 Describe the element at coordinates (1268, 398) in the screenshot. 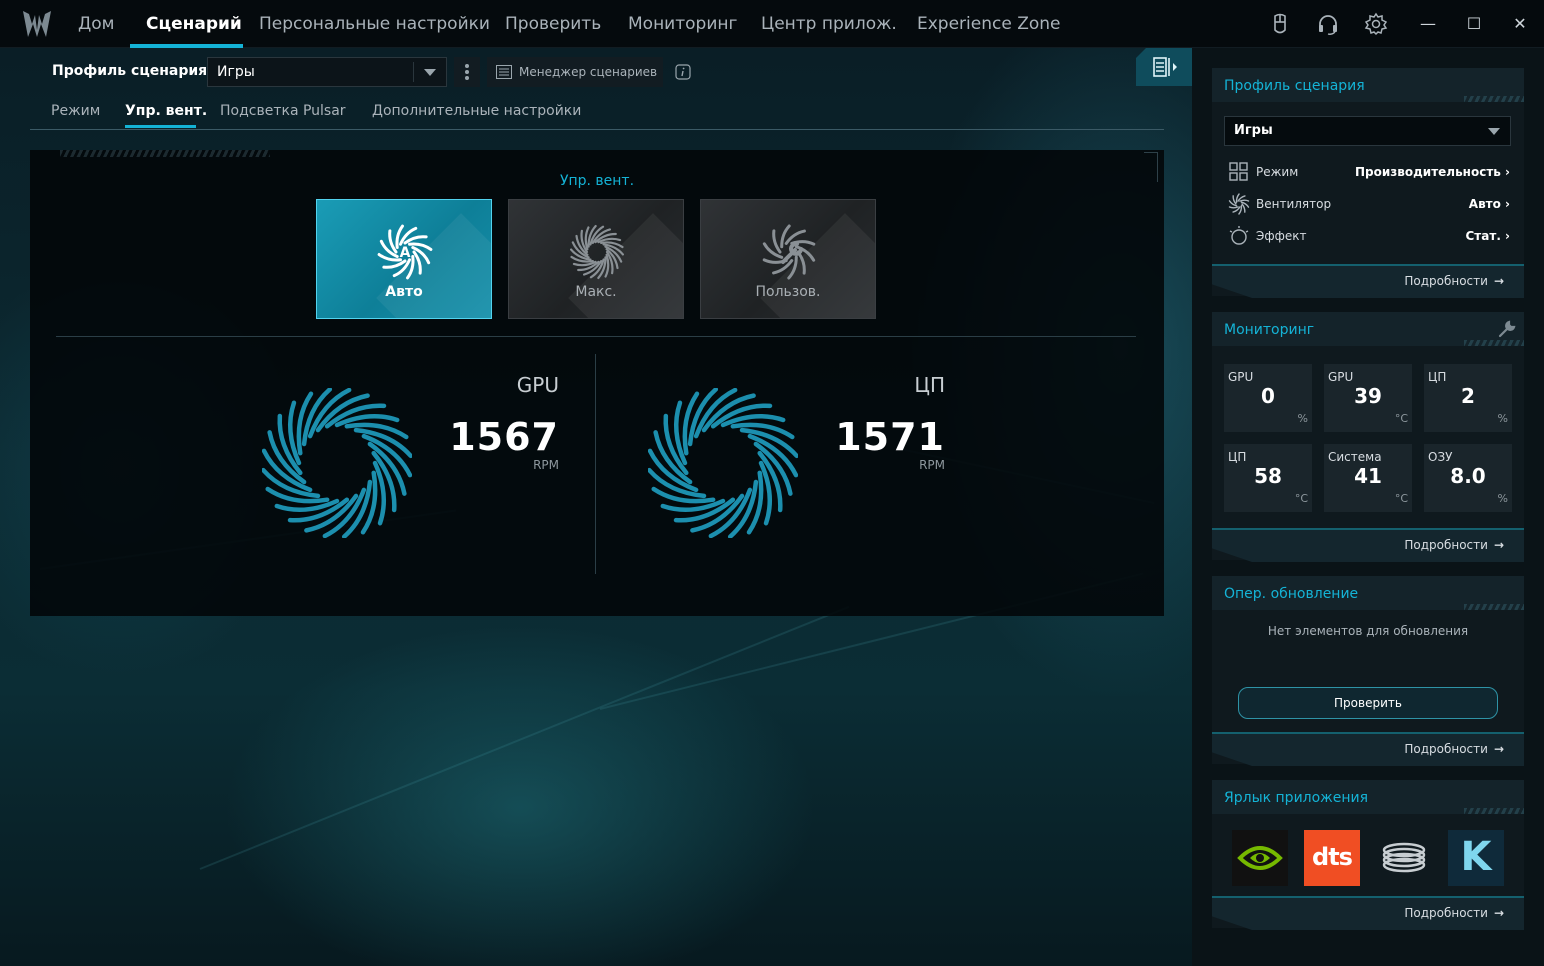

I see `monitor-tile-gpu-load: GPU 0%` at that location.